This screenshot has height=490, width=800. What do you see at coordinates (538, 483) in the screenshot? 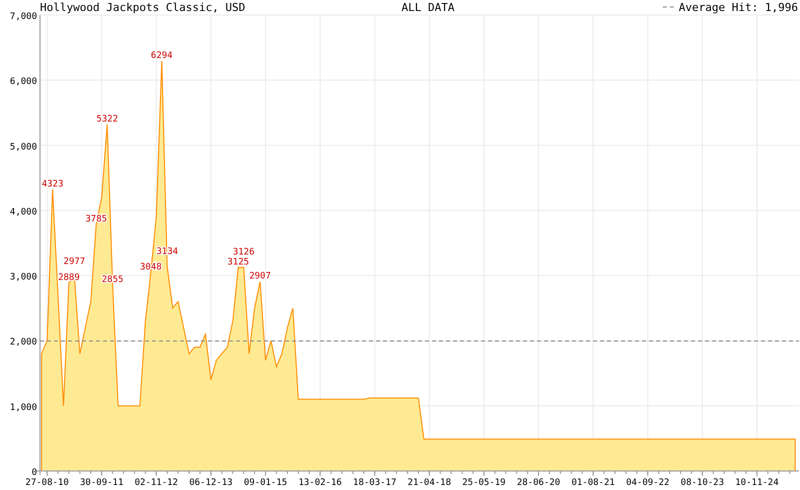
I see `x-axis-label: 28-06-20` at bounding box center [538, 483].